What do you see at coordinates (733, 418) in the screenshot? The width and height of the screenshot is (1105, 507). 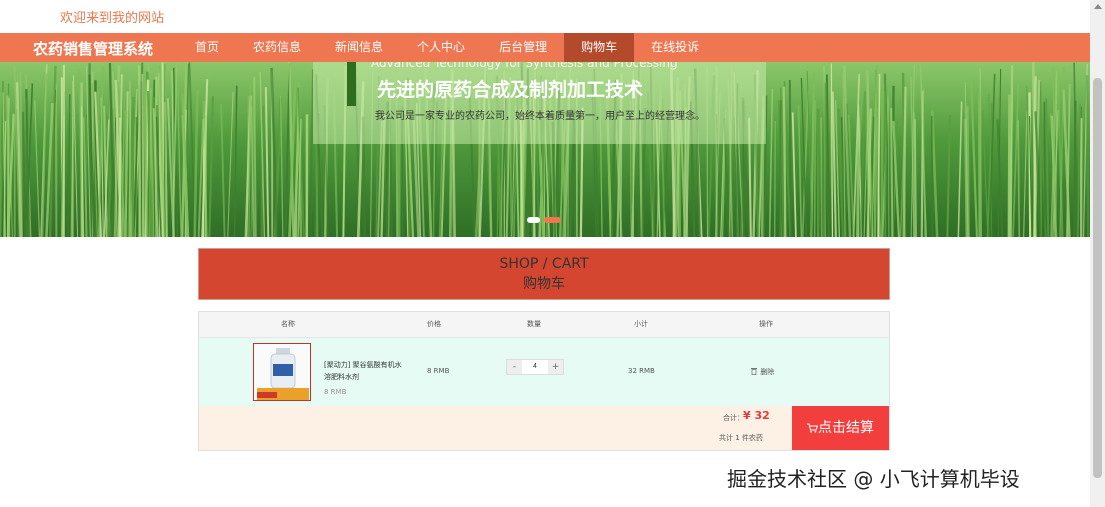 I see `total-label: 合计：` at bounding box center [733, 418].